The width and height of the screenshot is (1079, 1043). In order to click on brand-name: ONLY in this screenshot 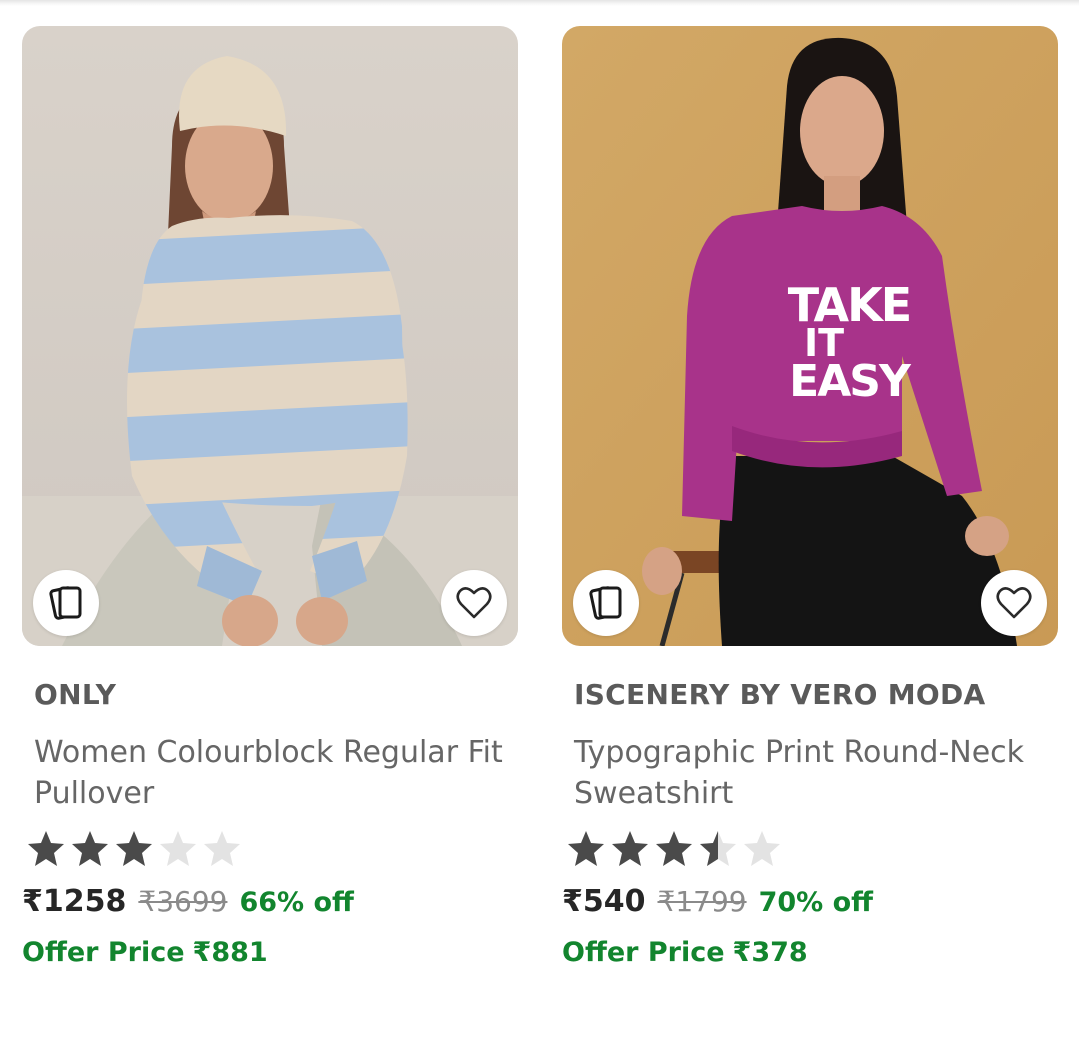, I will do `click(75, 694)`.